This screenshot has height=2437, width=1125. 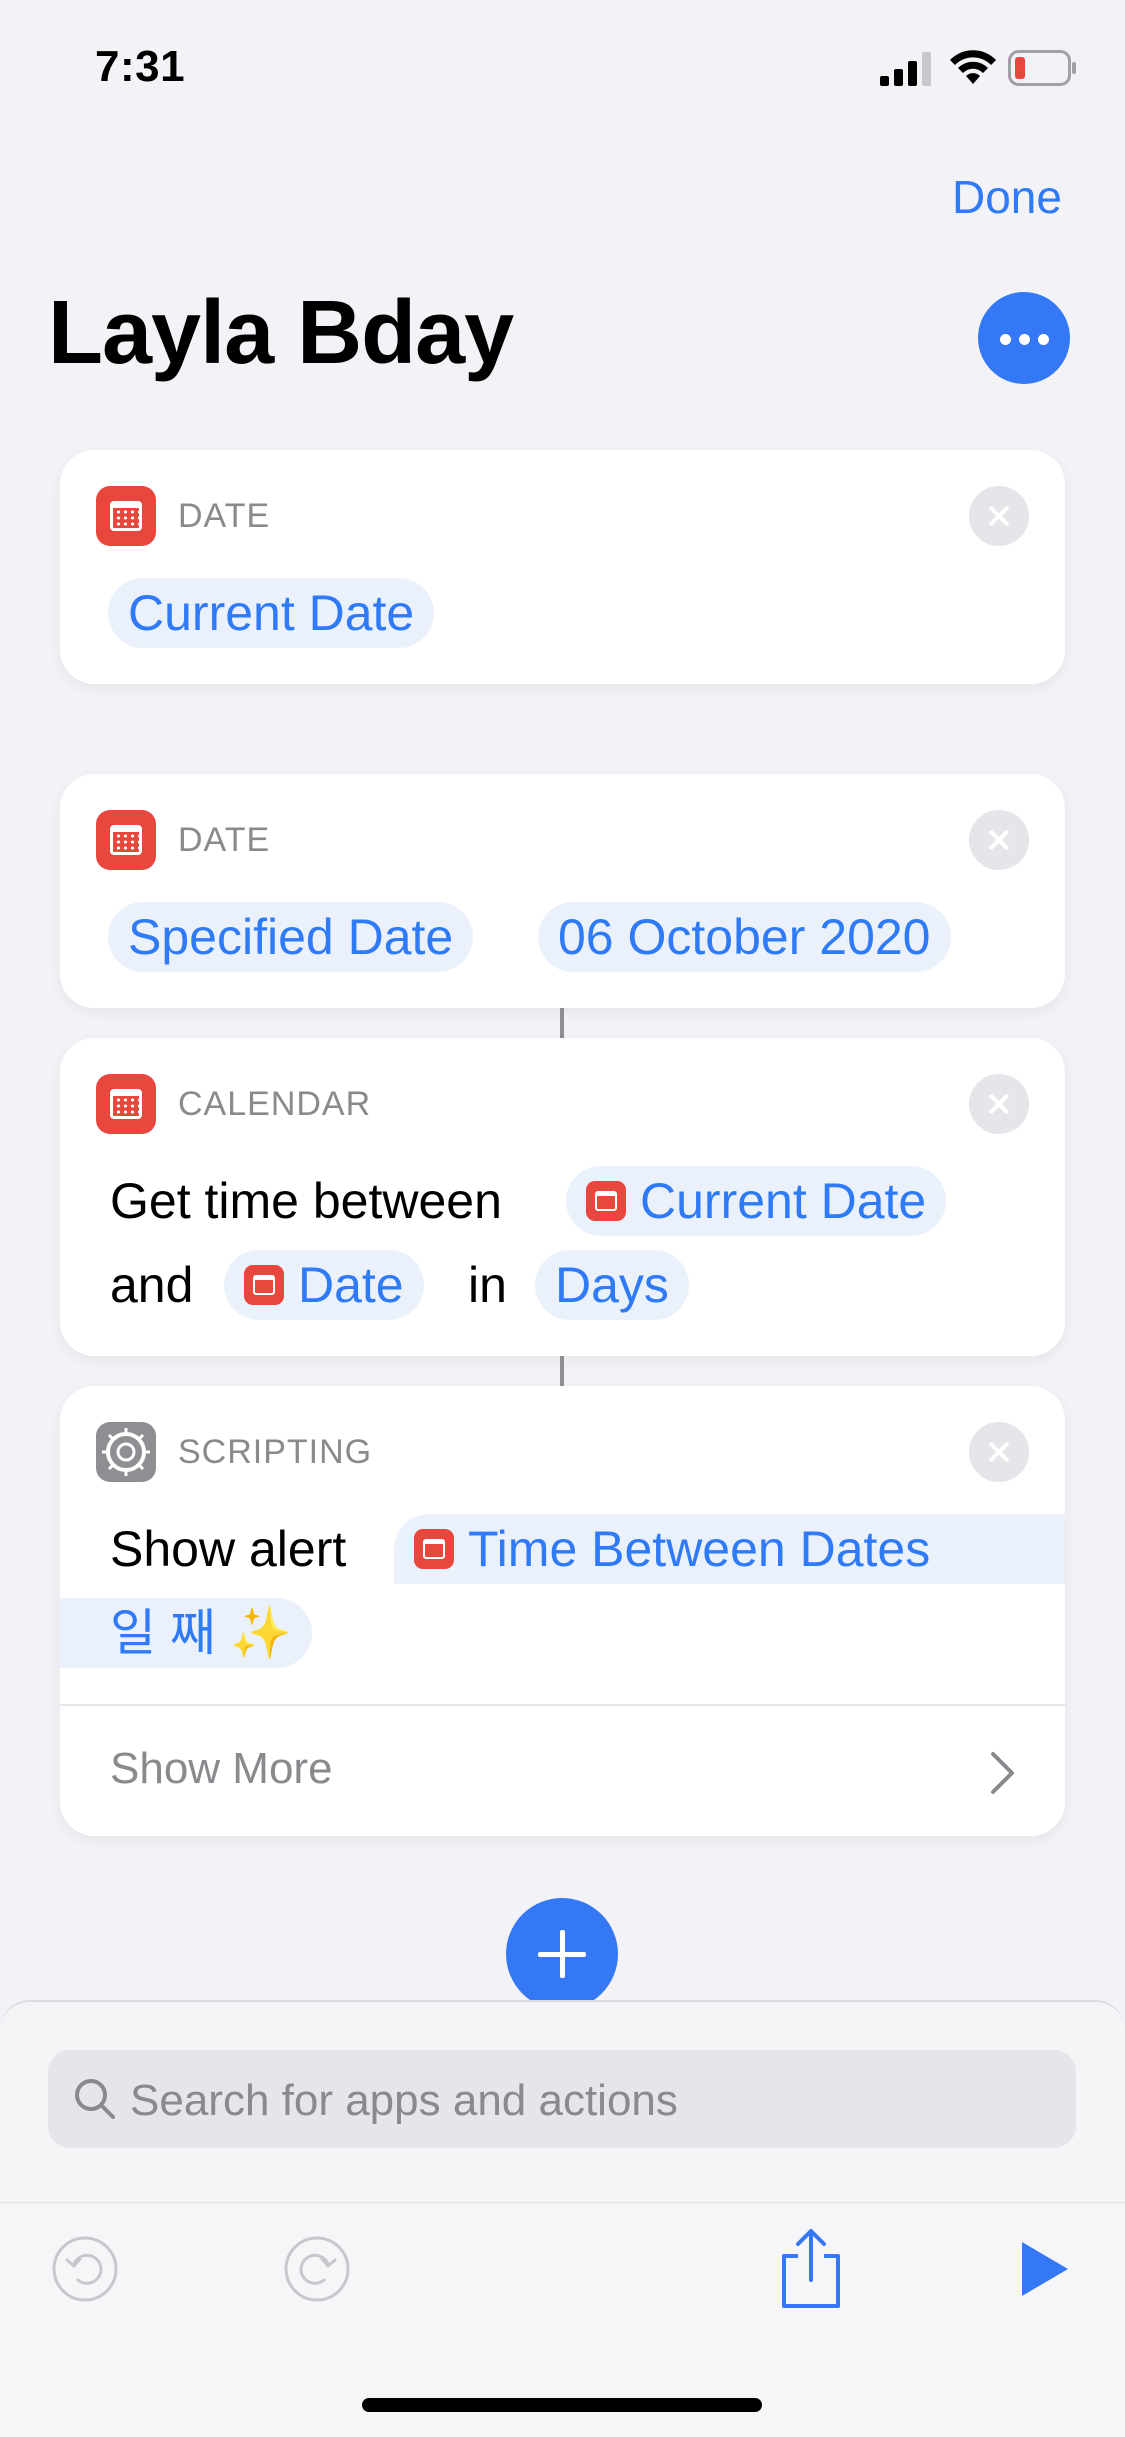 What do you see at coordinates (562, 1771) in the screenshot?
I see `show-more-row: Show More` at bounding box center [562, 1771].